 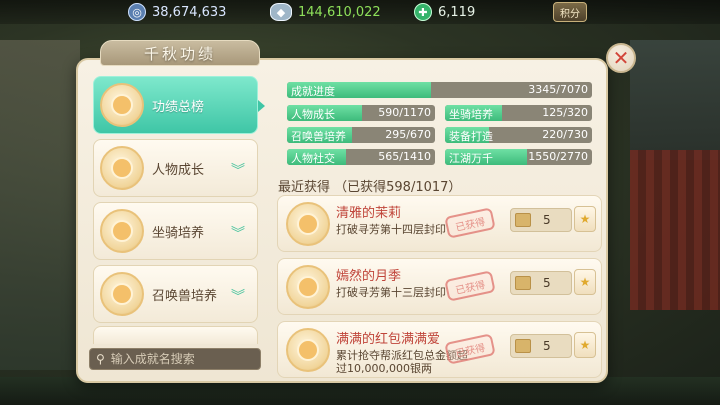 What do you see at coordinates (339, 12) in the screenshot?
I see `silver-amount: 144,610,022` at bounding box center [339, 12].